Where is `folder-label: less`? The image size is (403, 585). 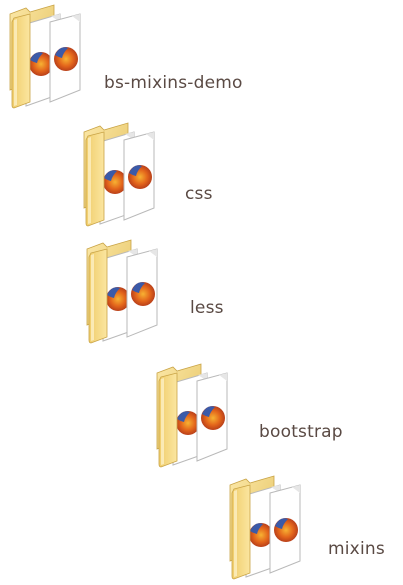 folder-label: less is located at coordinates (207, 308).